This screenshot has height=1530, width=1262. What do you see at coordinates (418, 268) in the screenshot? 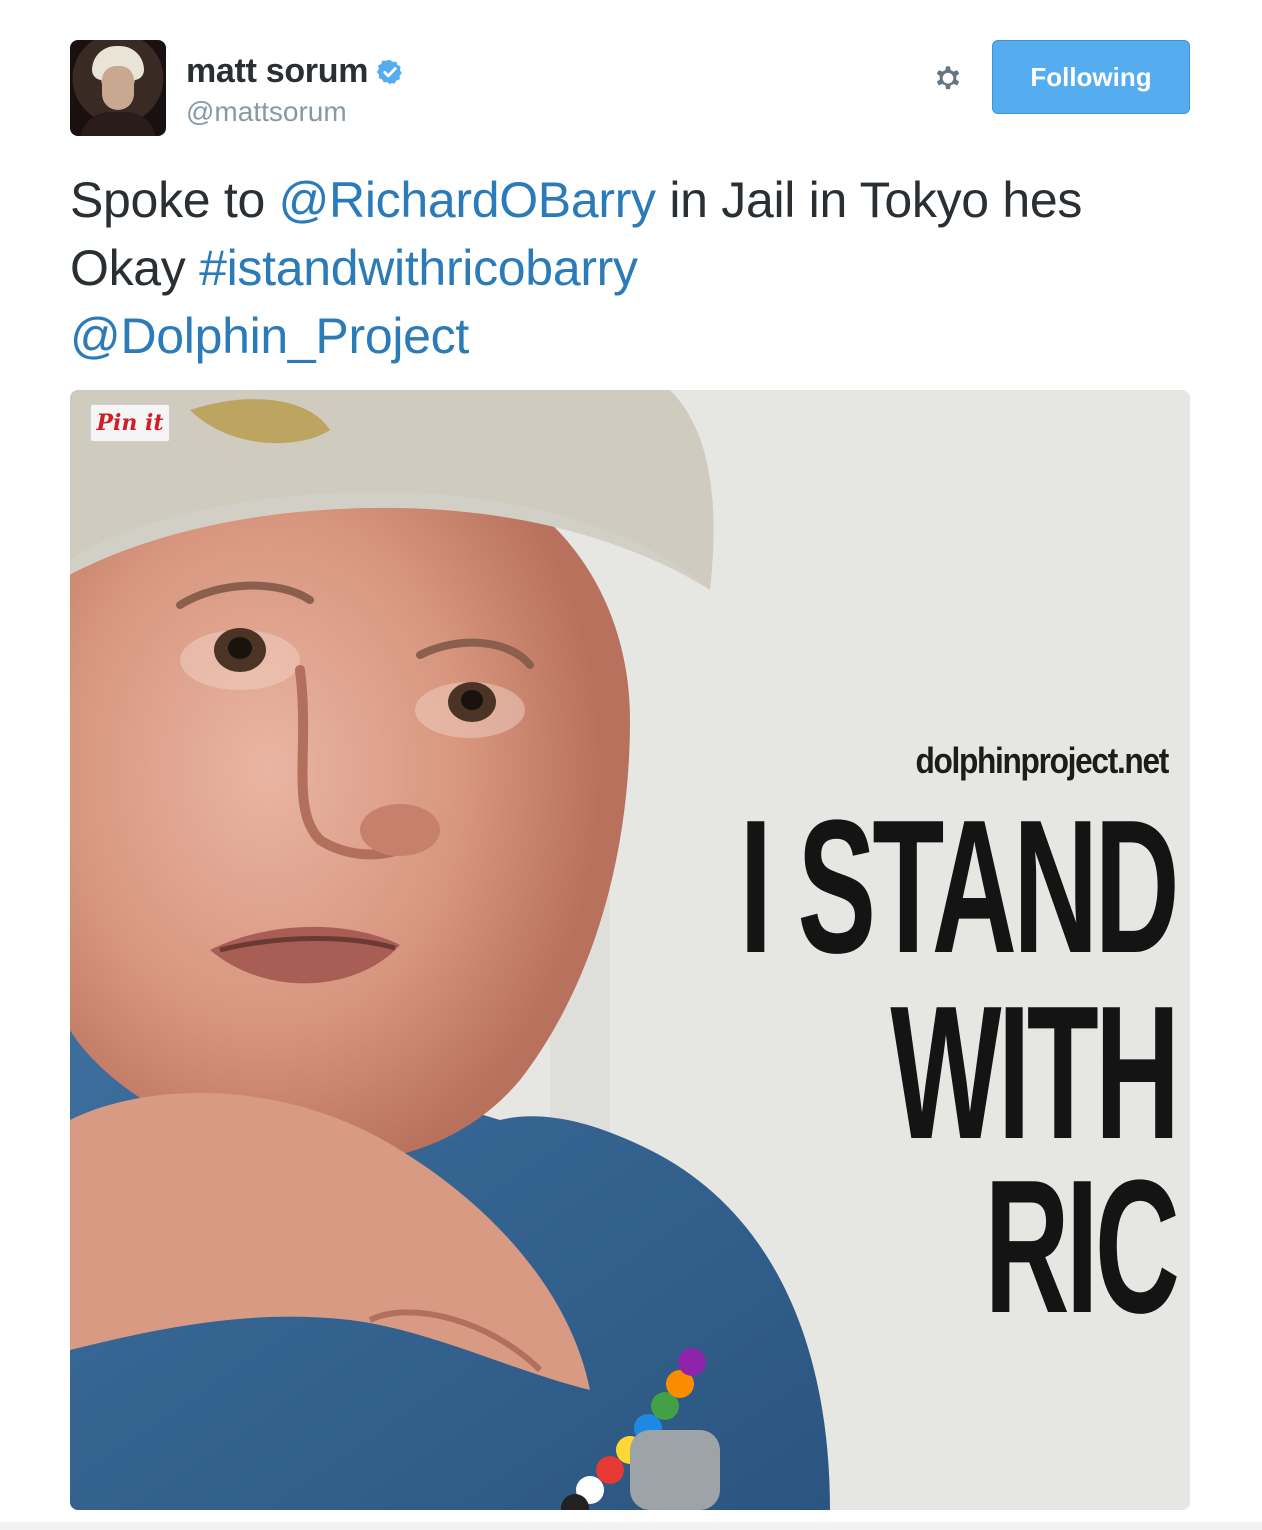
I see `hashtag-link: #istandwithricobarry` at bounding box center [418, 268].